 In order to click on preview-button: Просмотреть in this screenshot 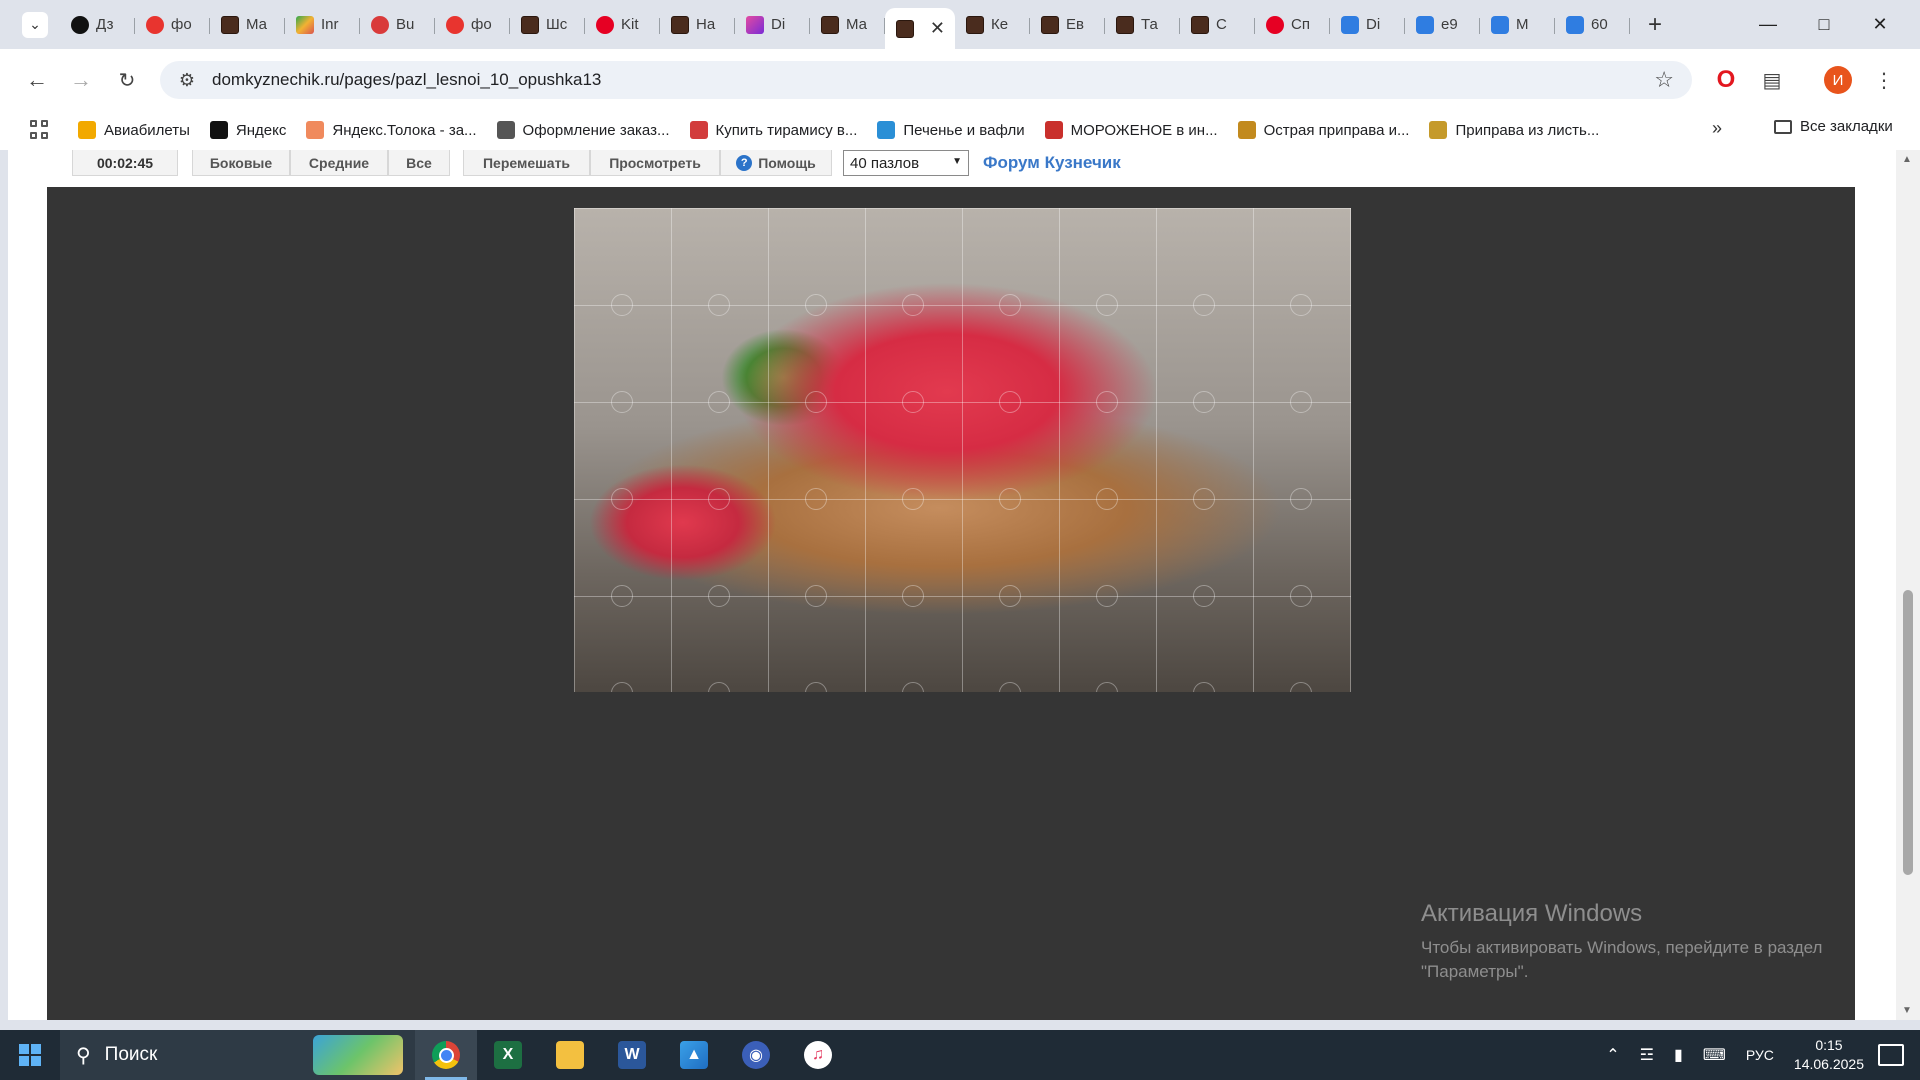, I will do `click(655, 163)`.